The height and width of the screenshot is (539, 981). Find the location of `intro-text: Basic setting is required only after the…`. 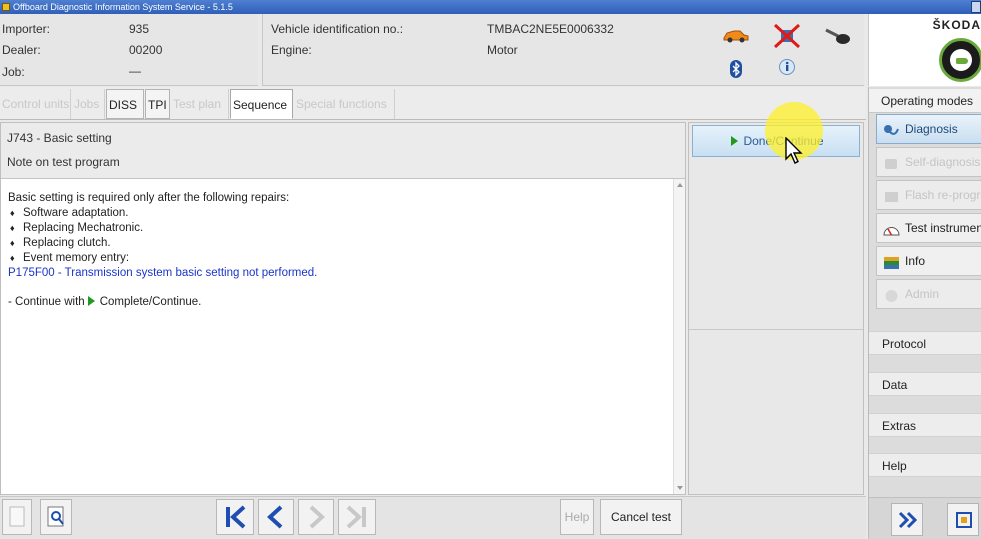

intro-text: Basic setting is required only after the… is located at coordinates (149, 198).